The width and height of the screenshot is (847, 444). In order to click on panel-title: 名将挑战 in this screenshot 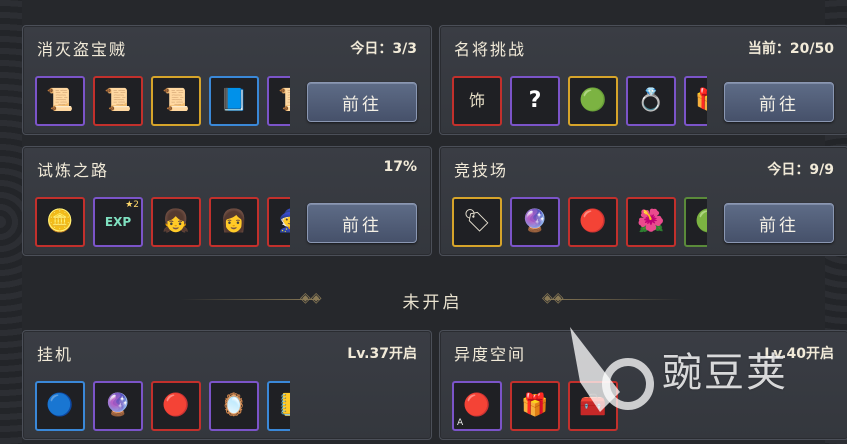, I will do `click(490, 49)`.